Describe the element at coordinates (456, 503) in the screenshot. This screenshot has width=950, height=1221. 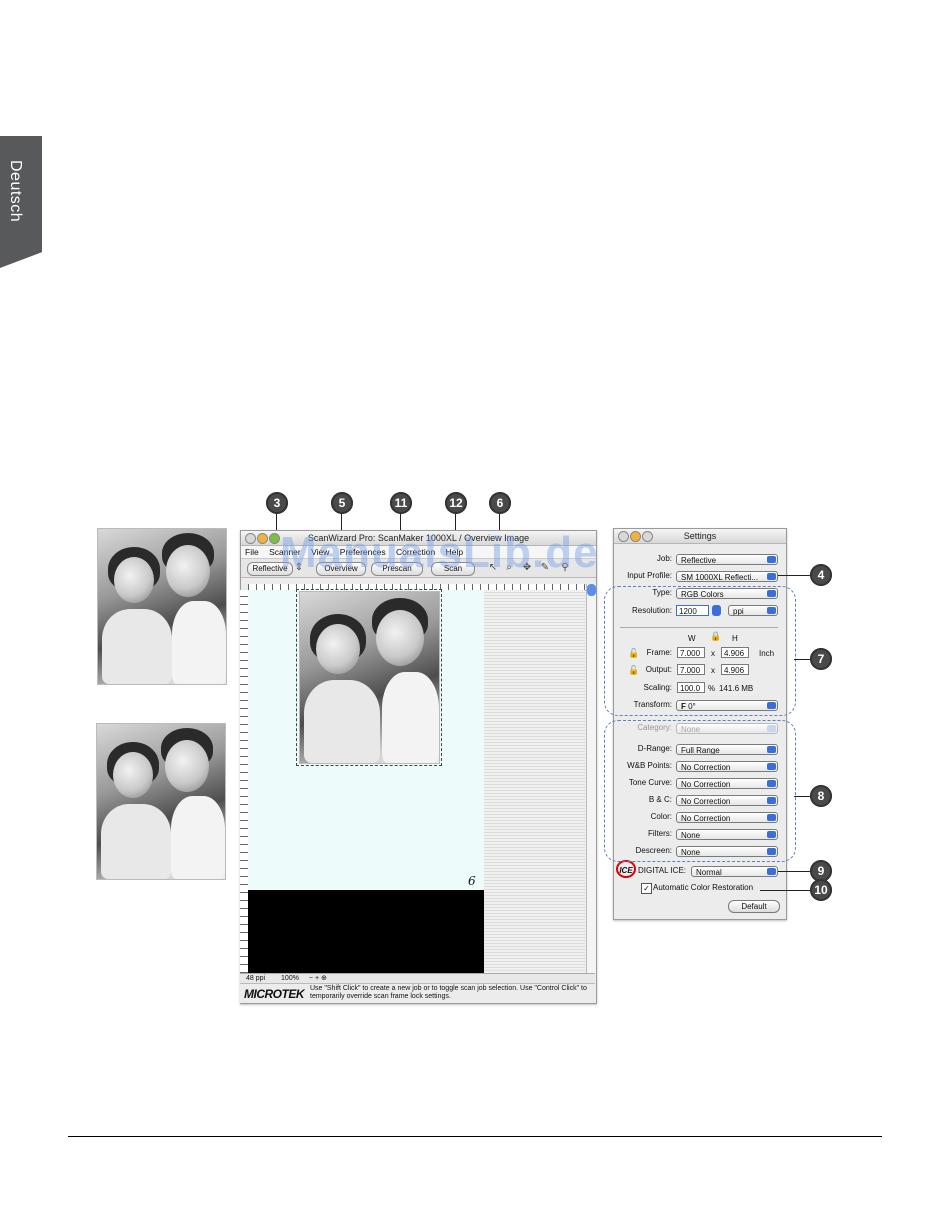
I see `callout-12: 12` at that location.